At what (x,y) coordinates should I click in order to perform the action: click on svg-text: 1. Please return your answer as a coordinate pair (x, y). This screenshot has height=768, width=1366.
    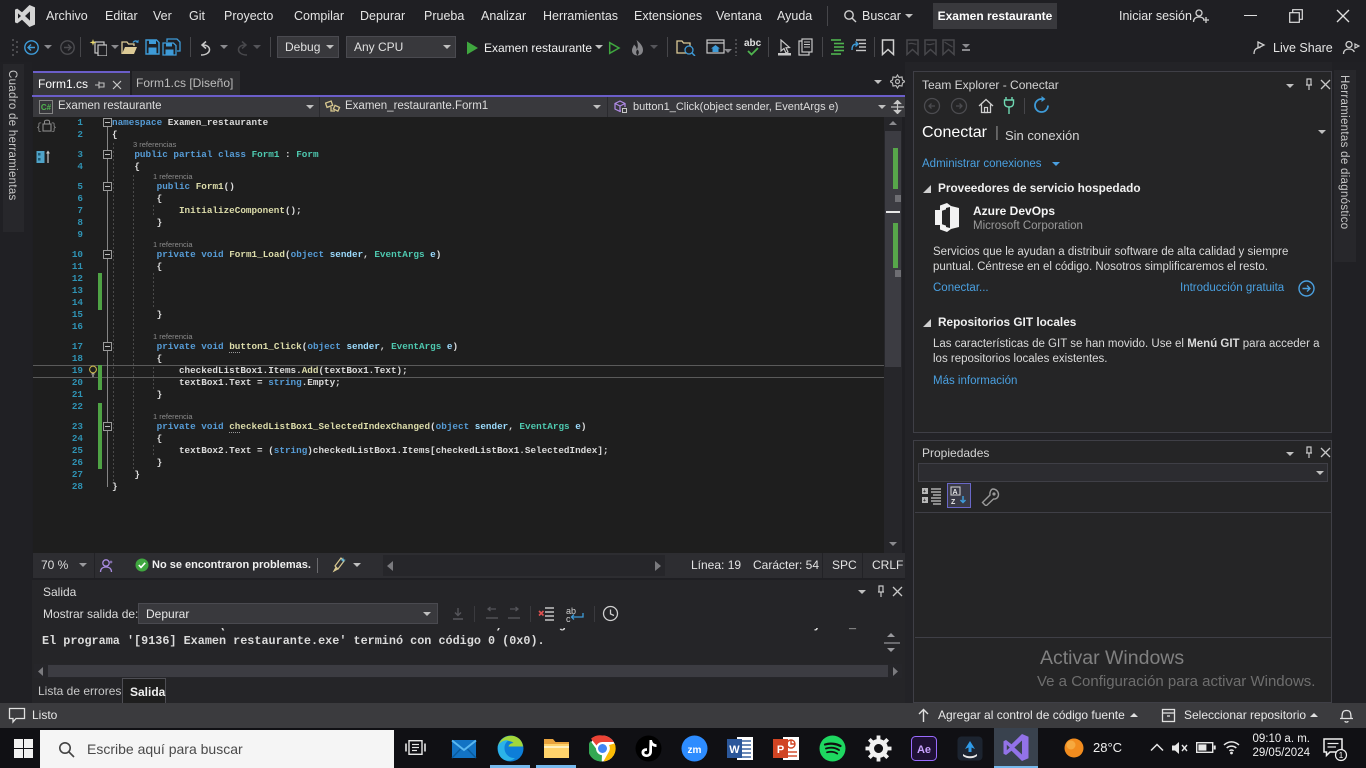
    Looking at the image, I should click on (1341, 755).